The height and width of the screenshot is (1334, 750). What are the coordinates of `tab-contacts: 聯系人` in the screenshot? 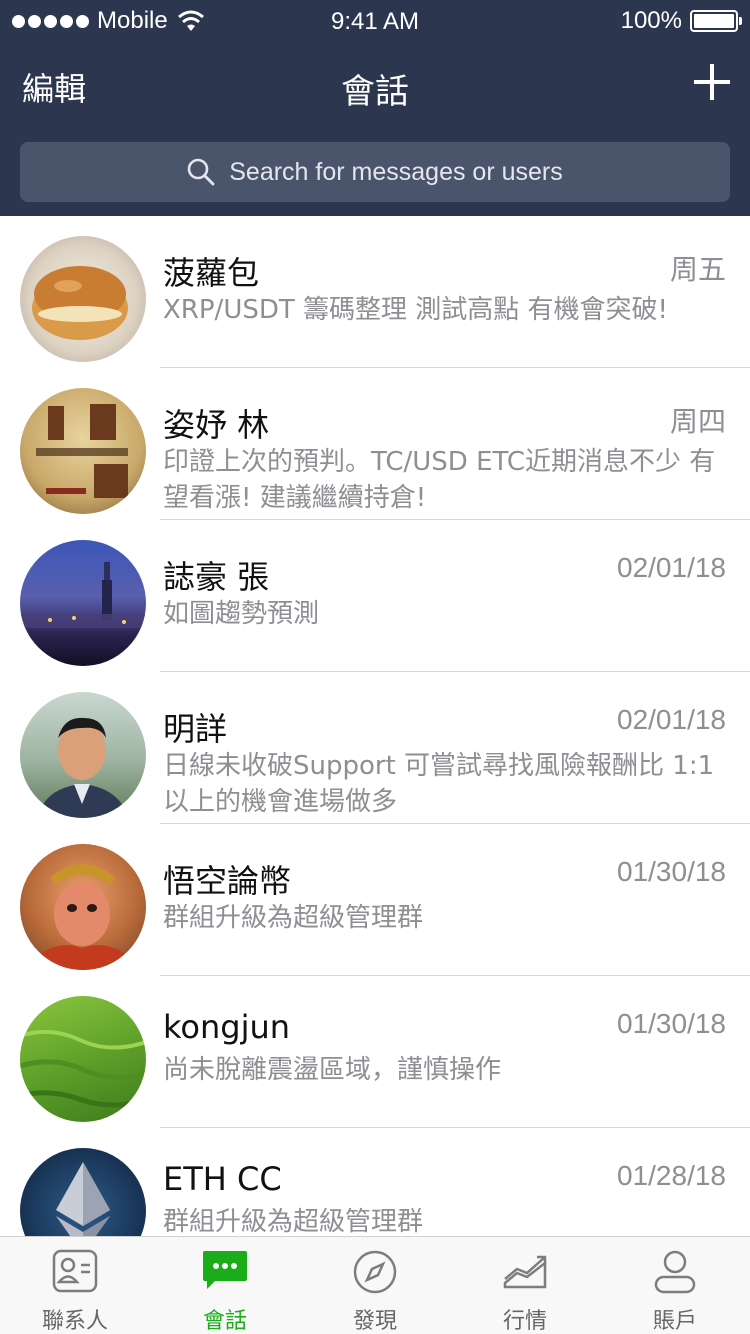 It's located at (75, 1285).